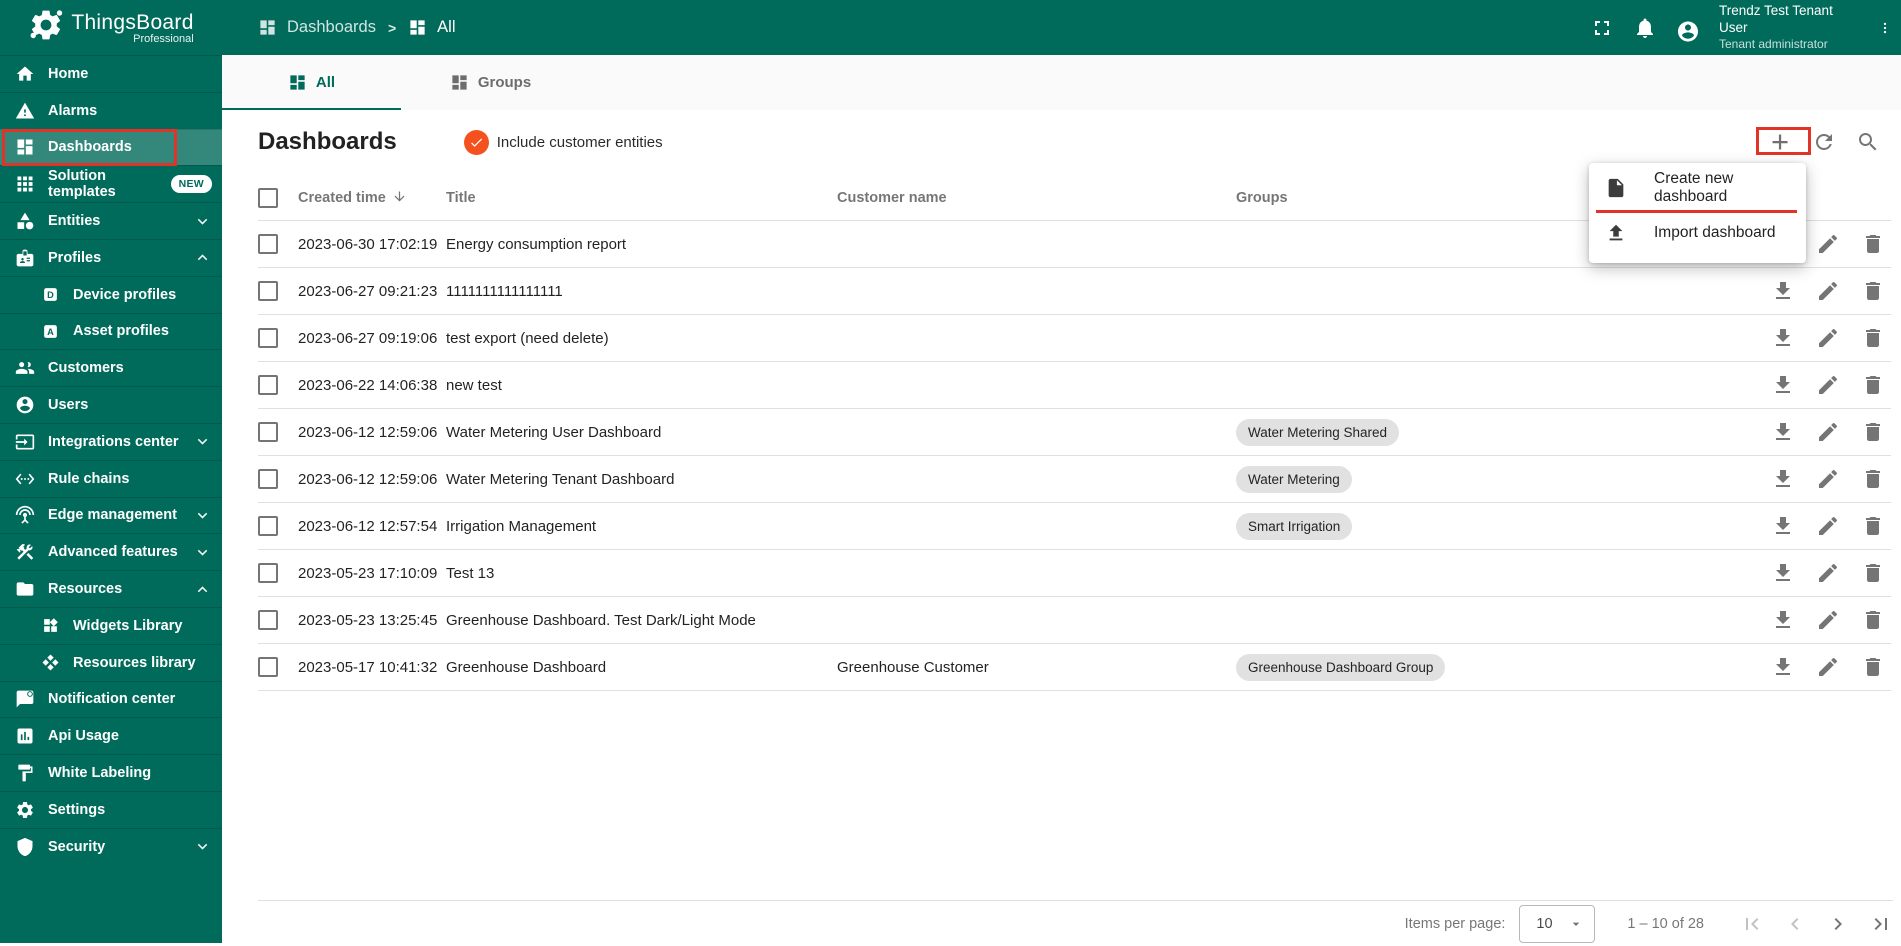 This screenshot has width=1901, height=946. Describe the element at coordinates (1885, 28) in the screenshot. I see `more-vert-icon` at that location.